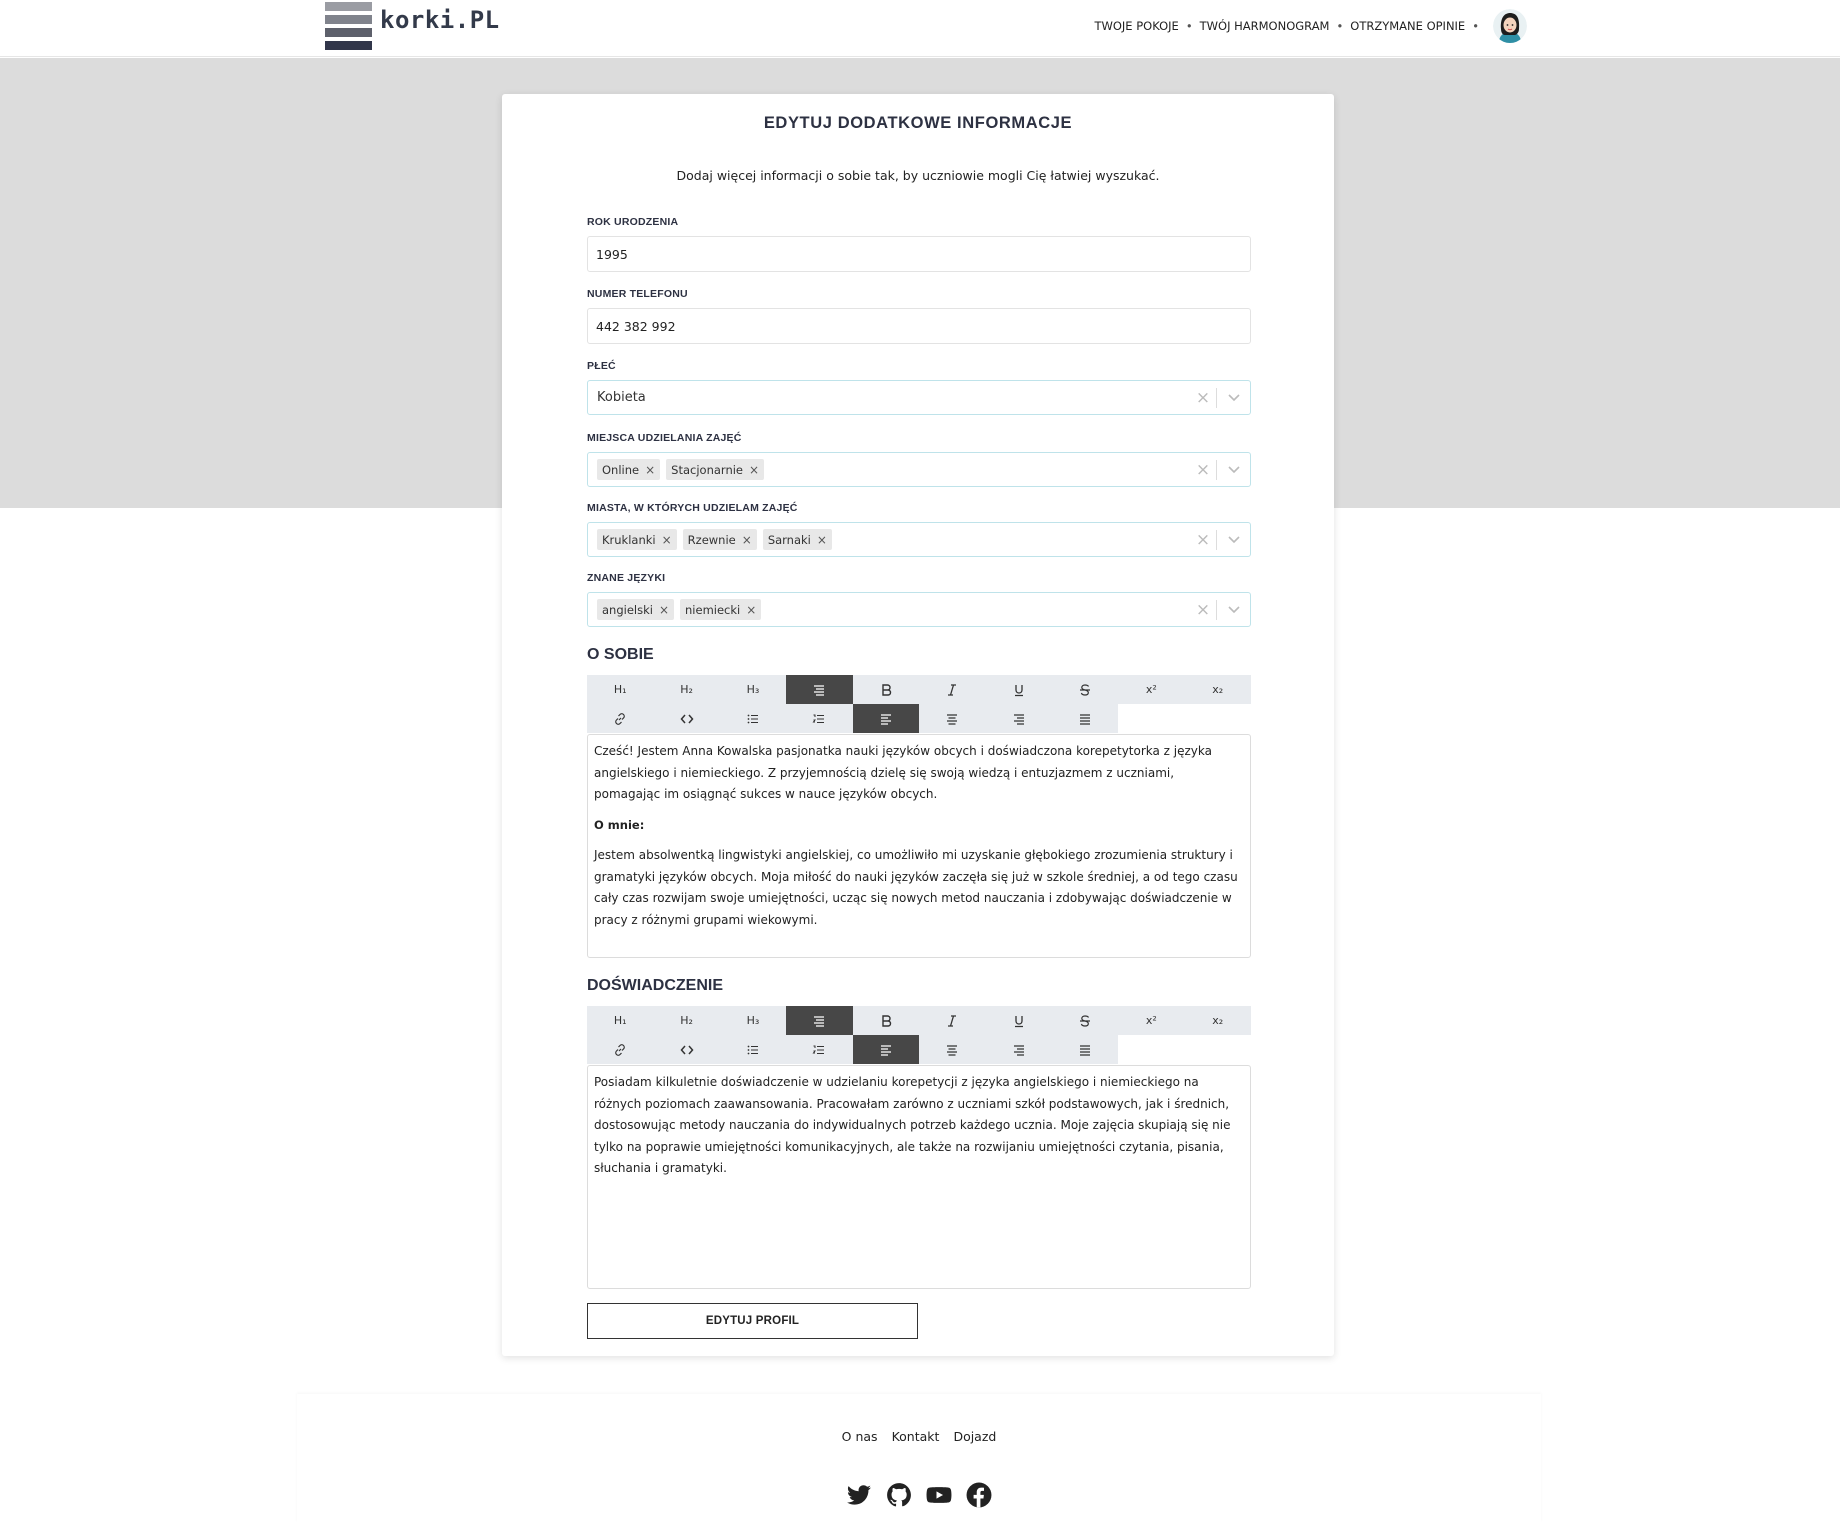 Image resolution: width=1840 pixels, height=1522 pixels. What do you see at coordinates (919, 469) in the screenshot?
I see `places-select: Online × Stacjonarnie × ×` at bounding box center [919, 469].